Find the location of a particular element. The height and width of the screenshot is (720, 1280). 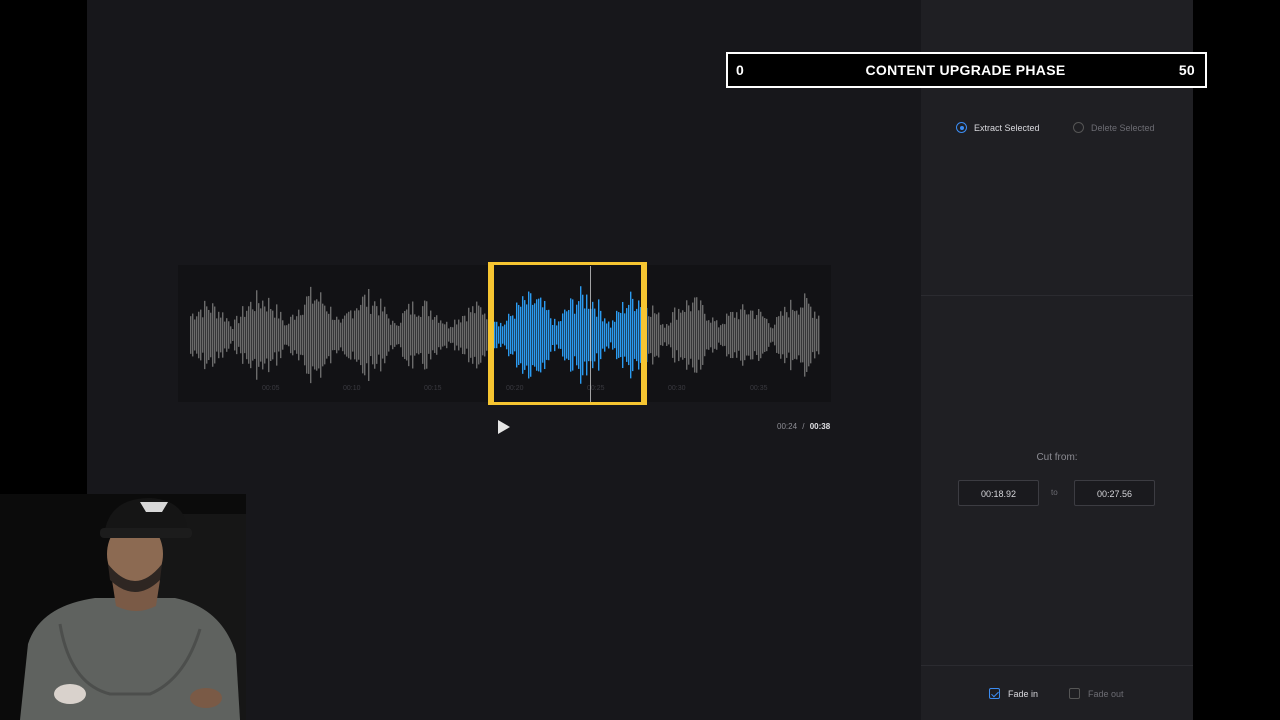

radio-selected-icon is located at coordinates (961, 127).